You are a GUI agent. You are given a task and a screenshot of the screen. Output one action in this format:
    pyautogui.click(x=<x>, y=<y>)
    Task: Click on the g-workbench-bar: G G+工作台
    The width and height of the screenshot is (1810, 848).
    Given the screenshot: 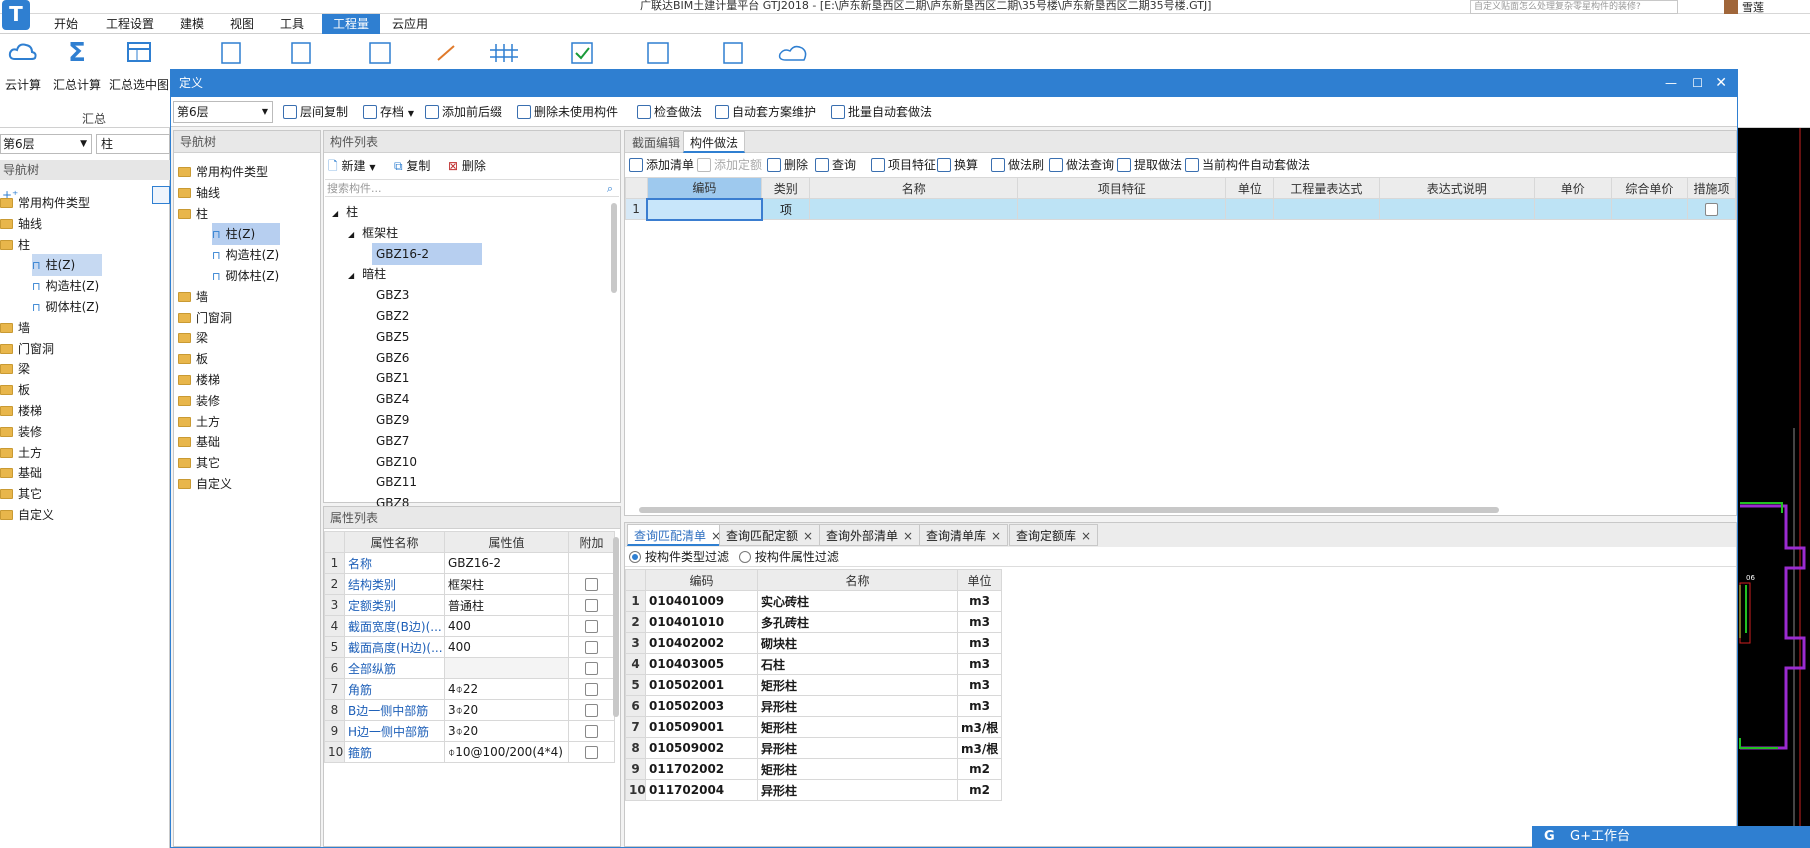 What is the action you would take?
    pyautogui.click(x=1671, y=837)
    